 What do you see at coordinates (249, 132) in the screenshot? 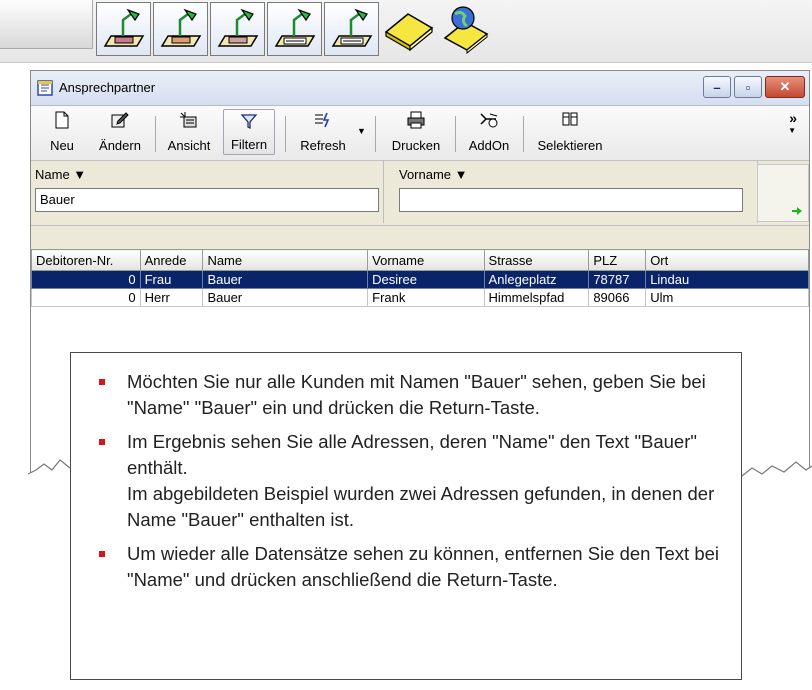
I see `filtern-button: Filtern` at bounding box center [249, 132].